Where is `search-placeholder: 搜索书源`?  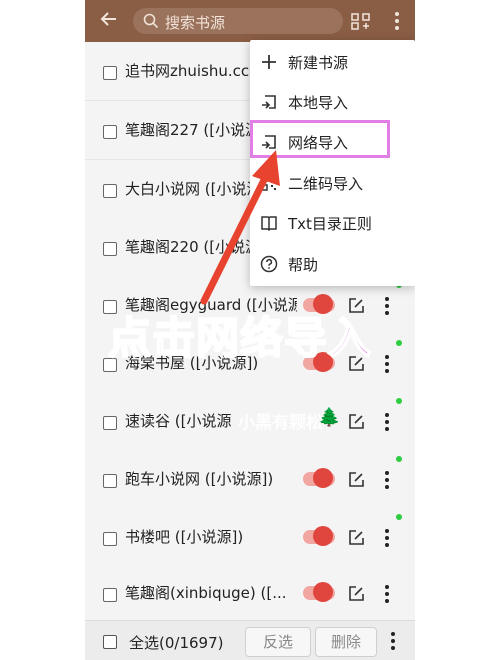 search-placeholder: 搜索书源 is located at coordinates (195, 23).